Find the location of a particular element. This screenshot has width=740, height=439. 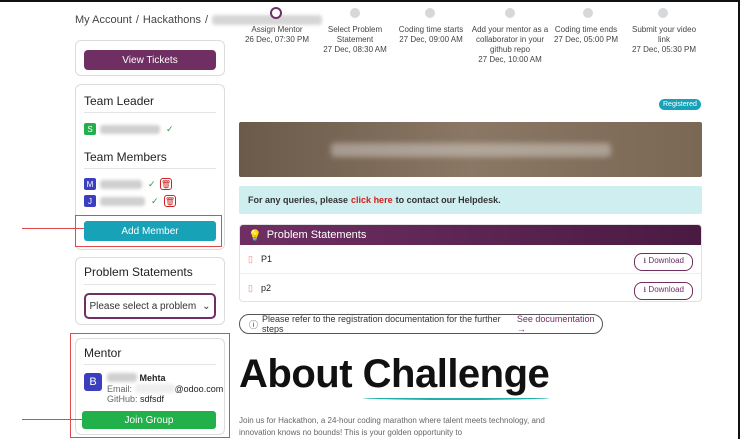

join-group-button: Join Group is located at coordinates (149, 420).